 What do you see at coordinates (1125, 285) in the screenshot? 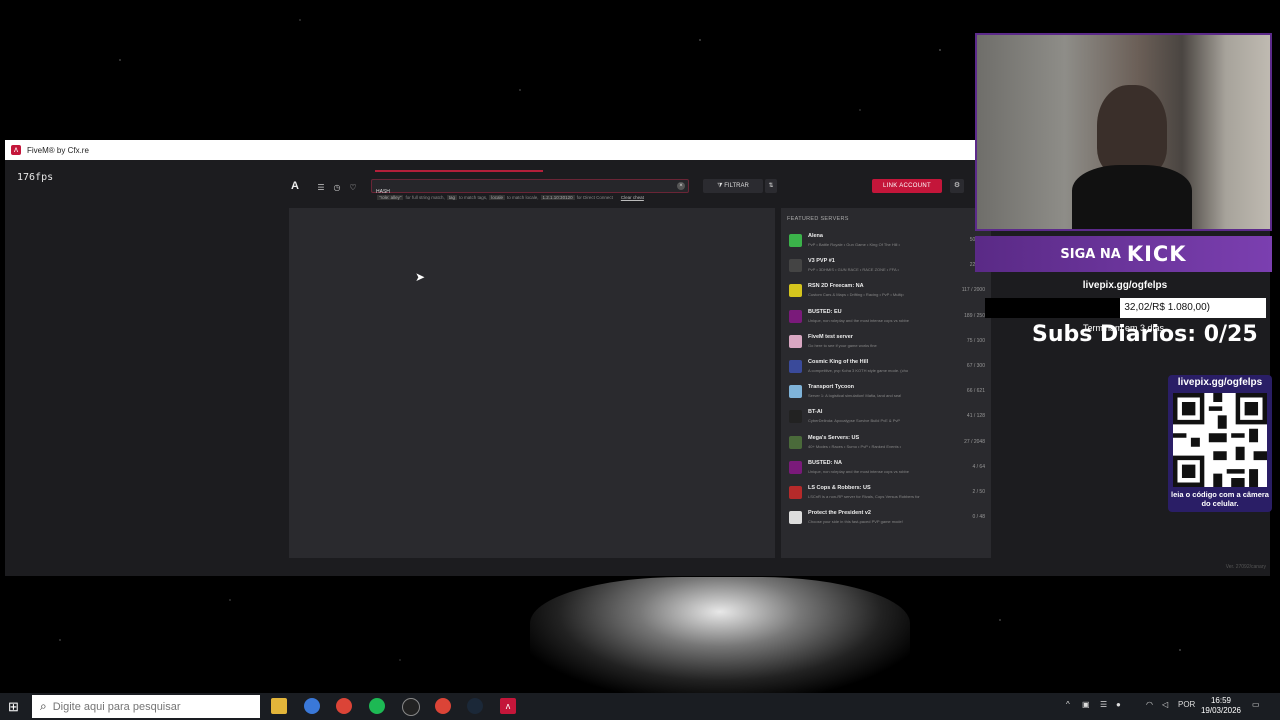
I see `livepix-link-text: livepix.gg/ogfelps` at bounding box center [1125, 285].